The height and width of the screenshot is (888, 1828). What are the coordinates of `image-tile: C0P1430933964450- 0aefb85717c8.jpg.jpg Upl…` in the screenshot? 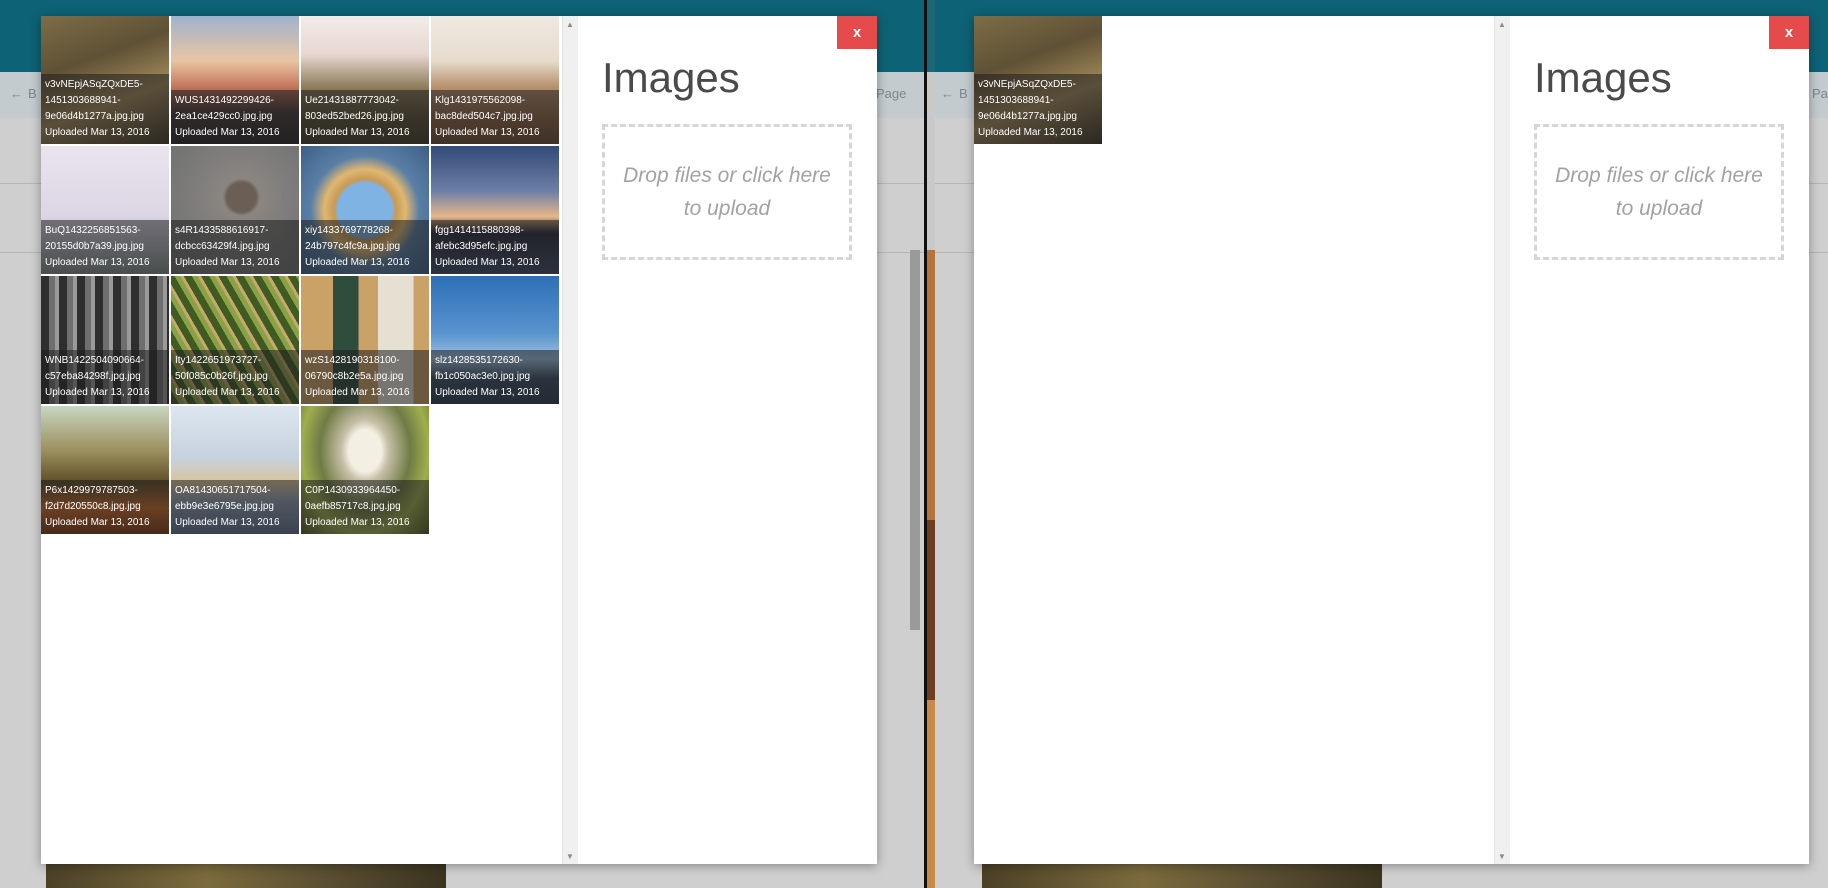 It's located at (365, 470).